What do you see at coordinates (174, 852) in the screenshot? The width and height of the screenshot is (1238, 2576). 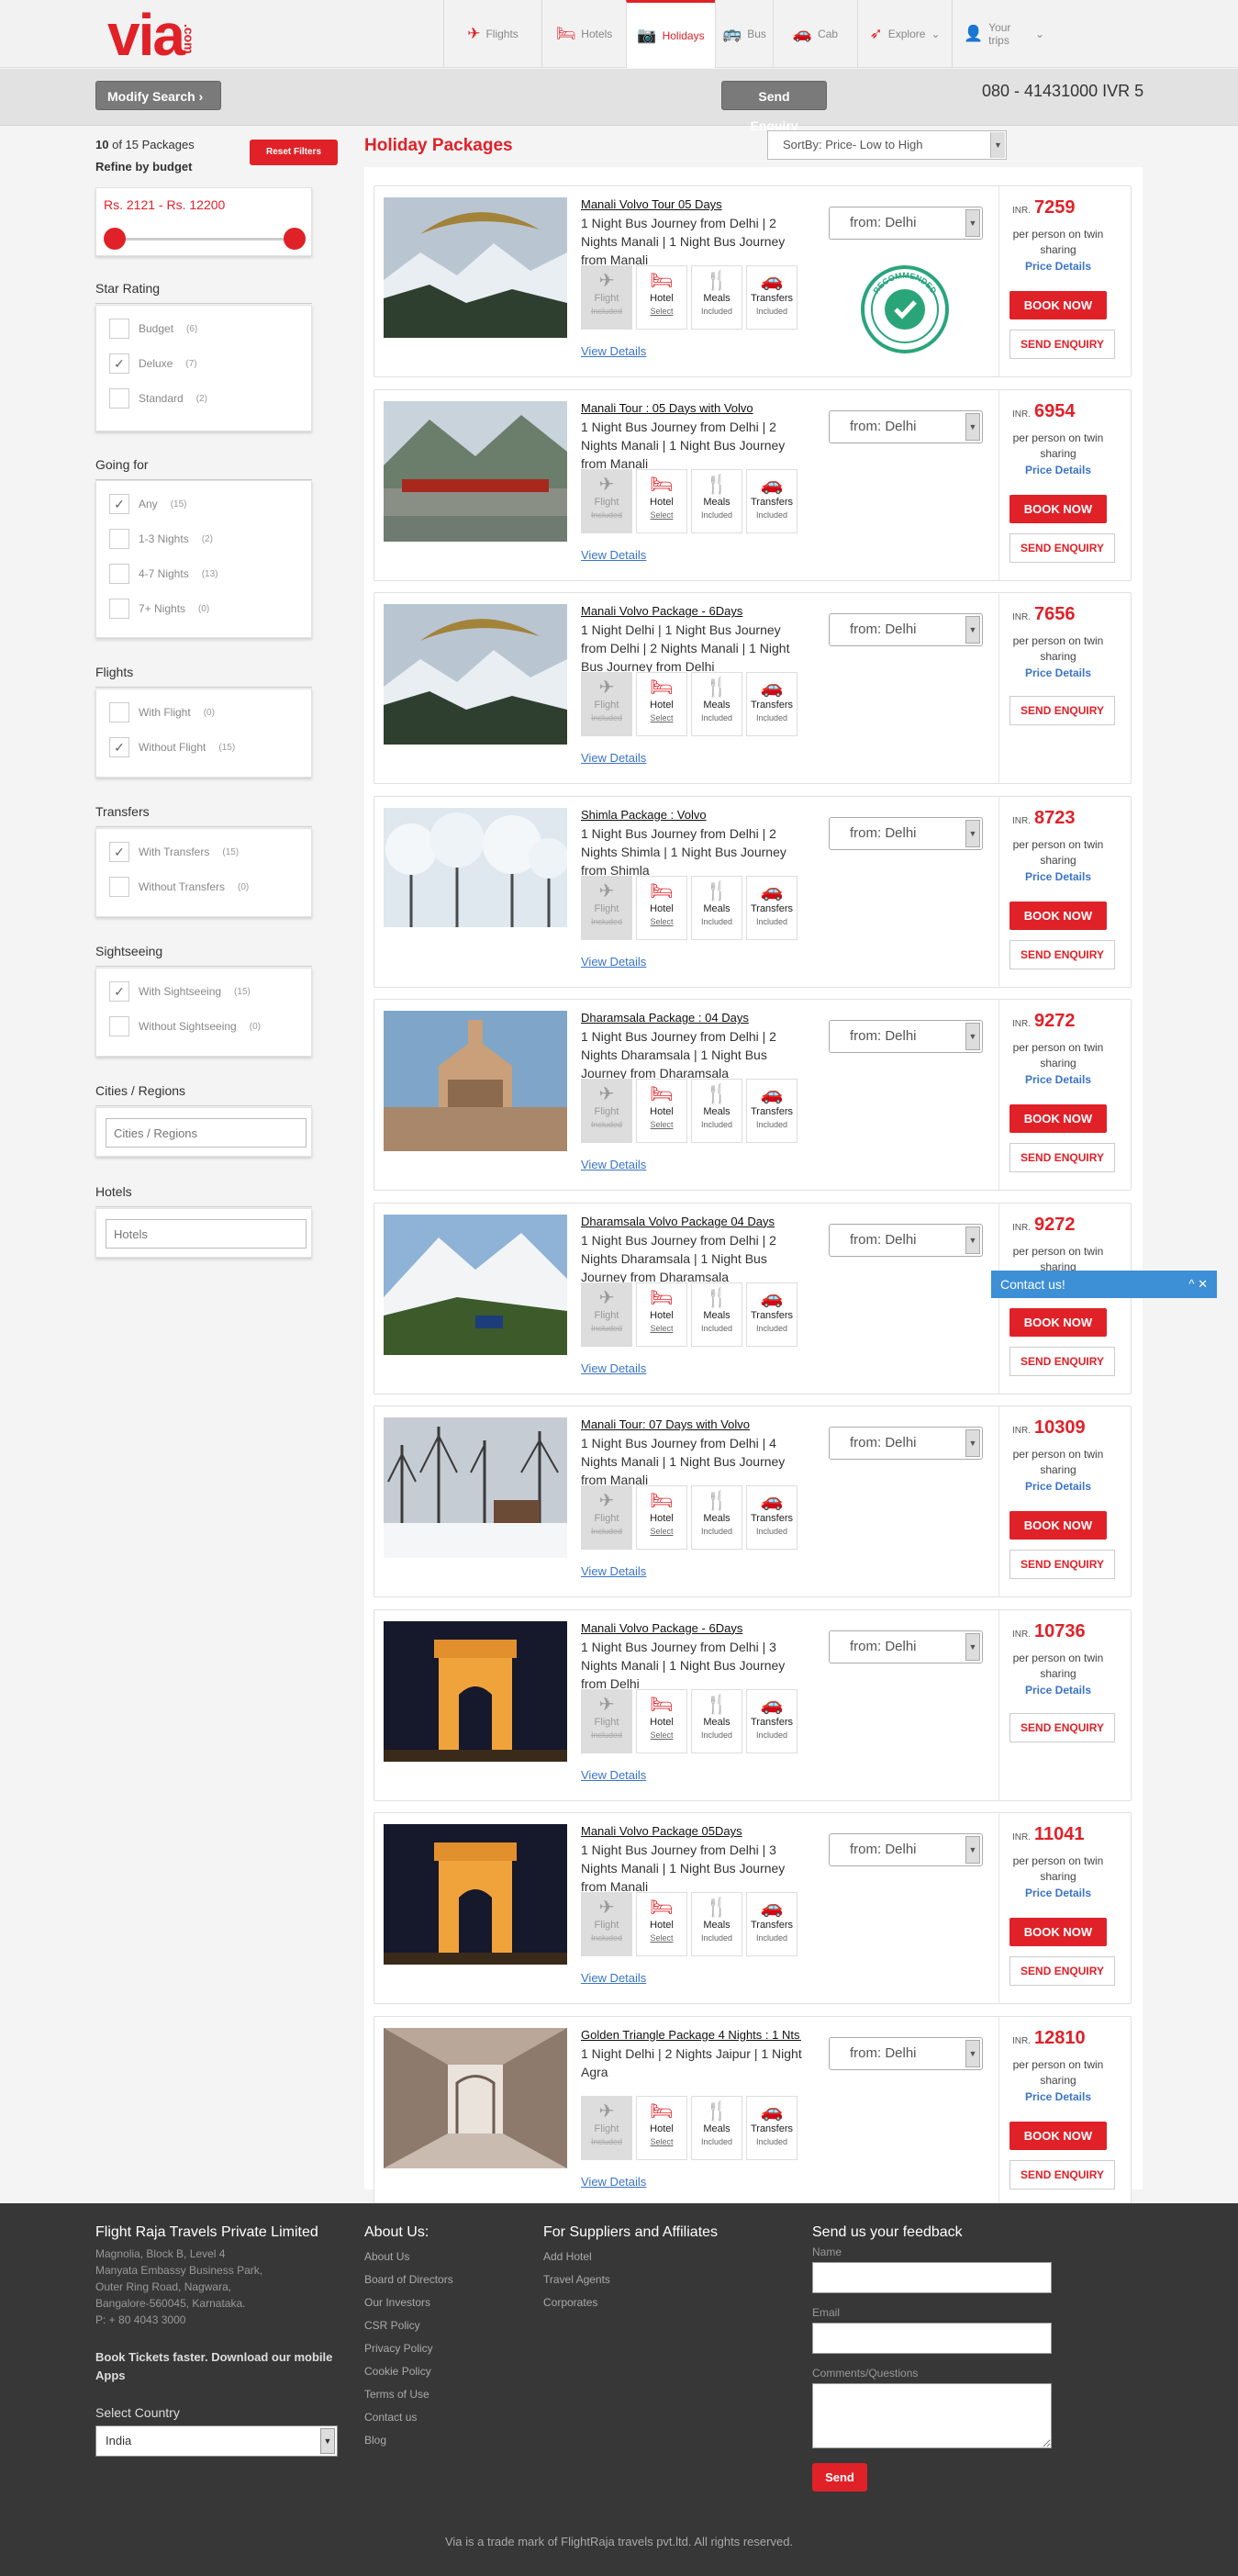 I see `transfers-option: ✓ With Transfers (15)` at bounding box center [174, 852].